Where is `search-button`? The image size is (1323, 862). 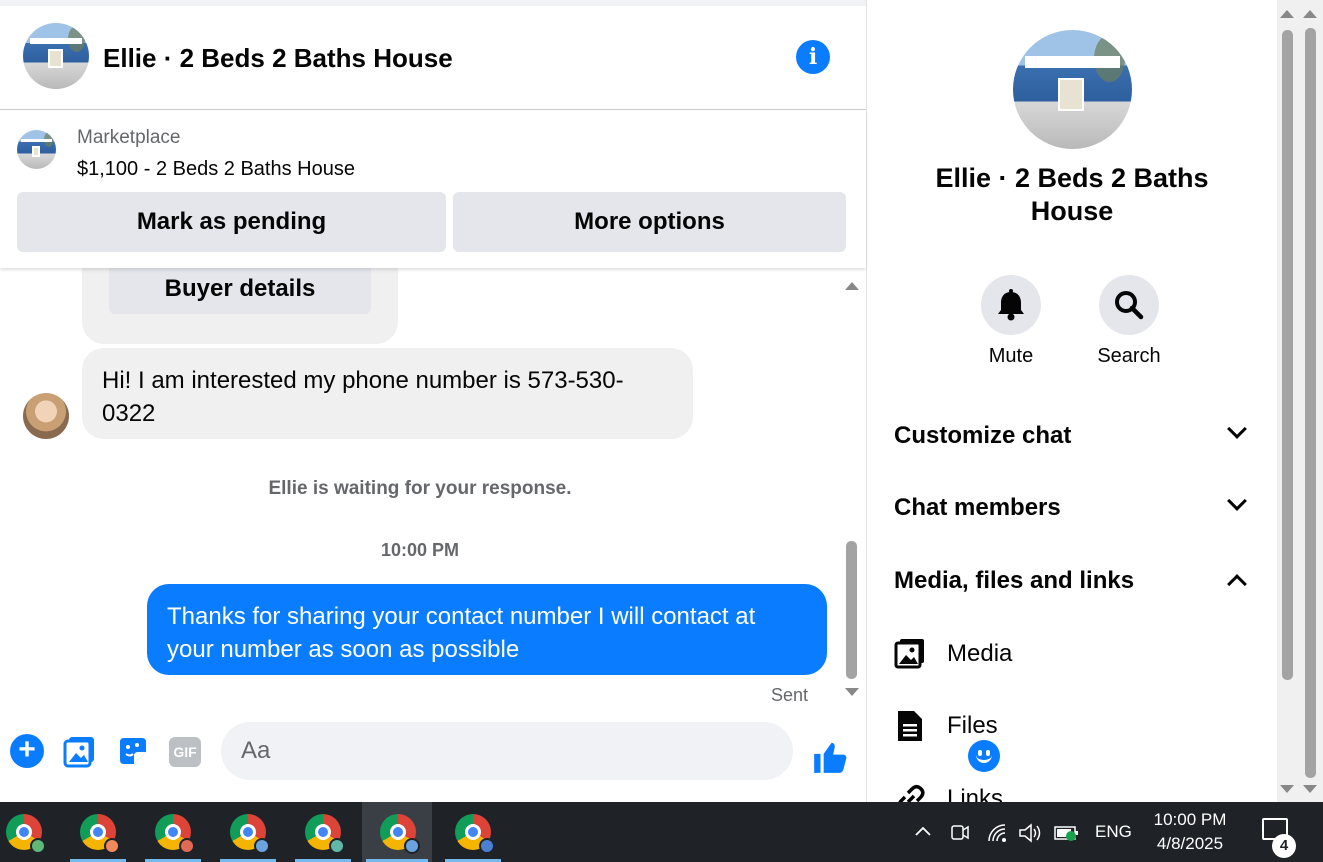 search-button is located at coordinates (1129, 305).